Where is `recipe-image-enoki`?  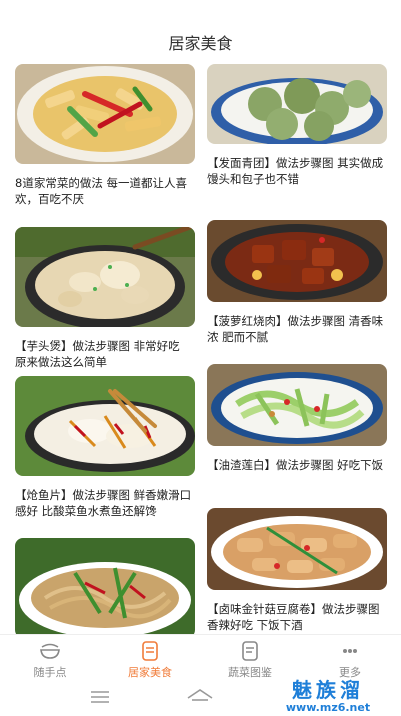 recipe-image-enoki is located at coordinates (297, 549).